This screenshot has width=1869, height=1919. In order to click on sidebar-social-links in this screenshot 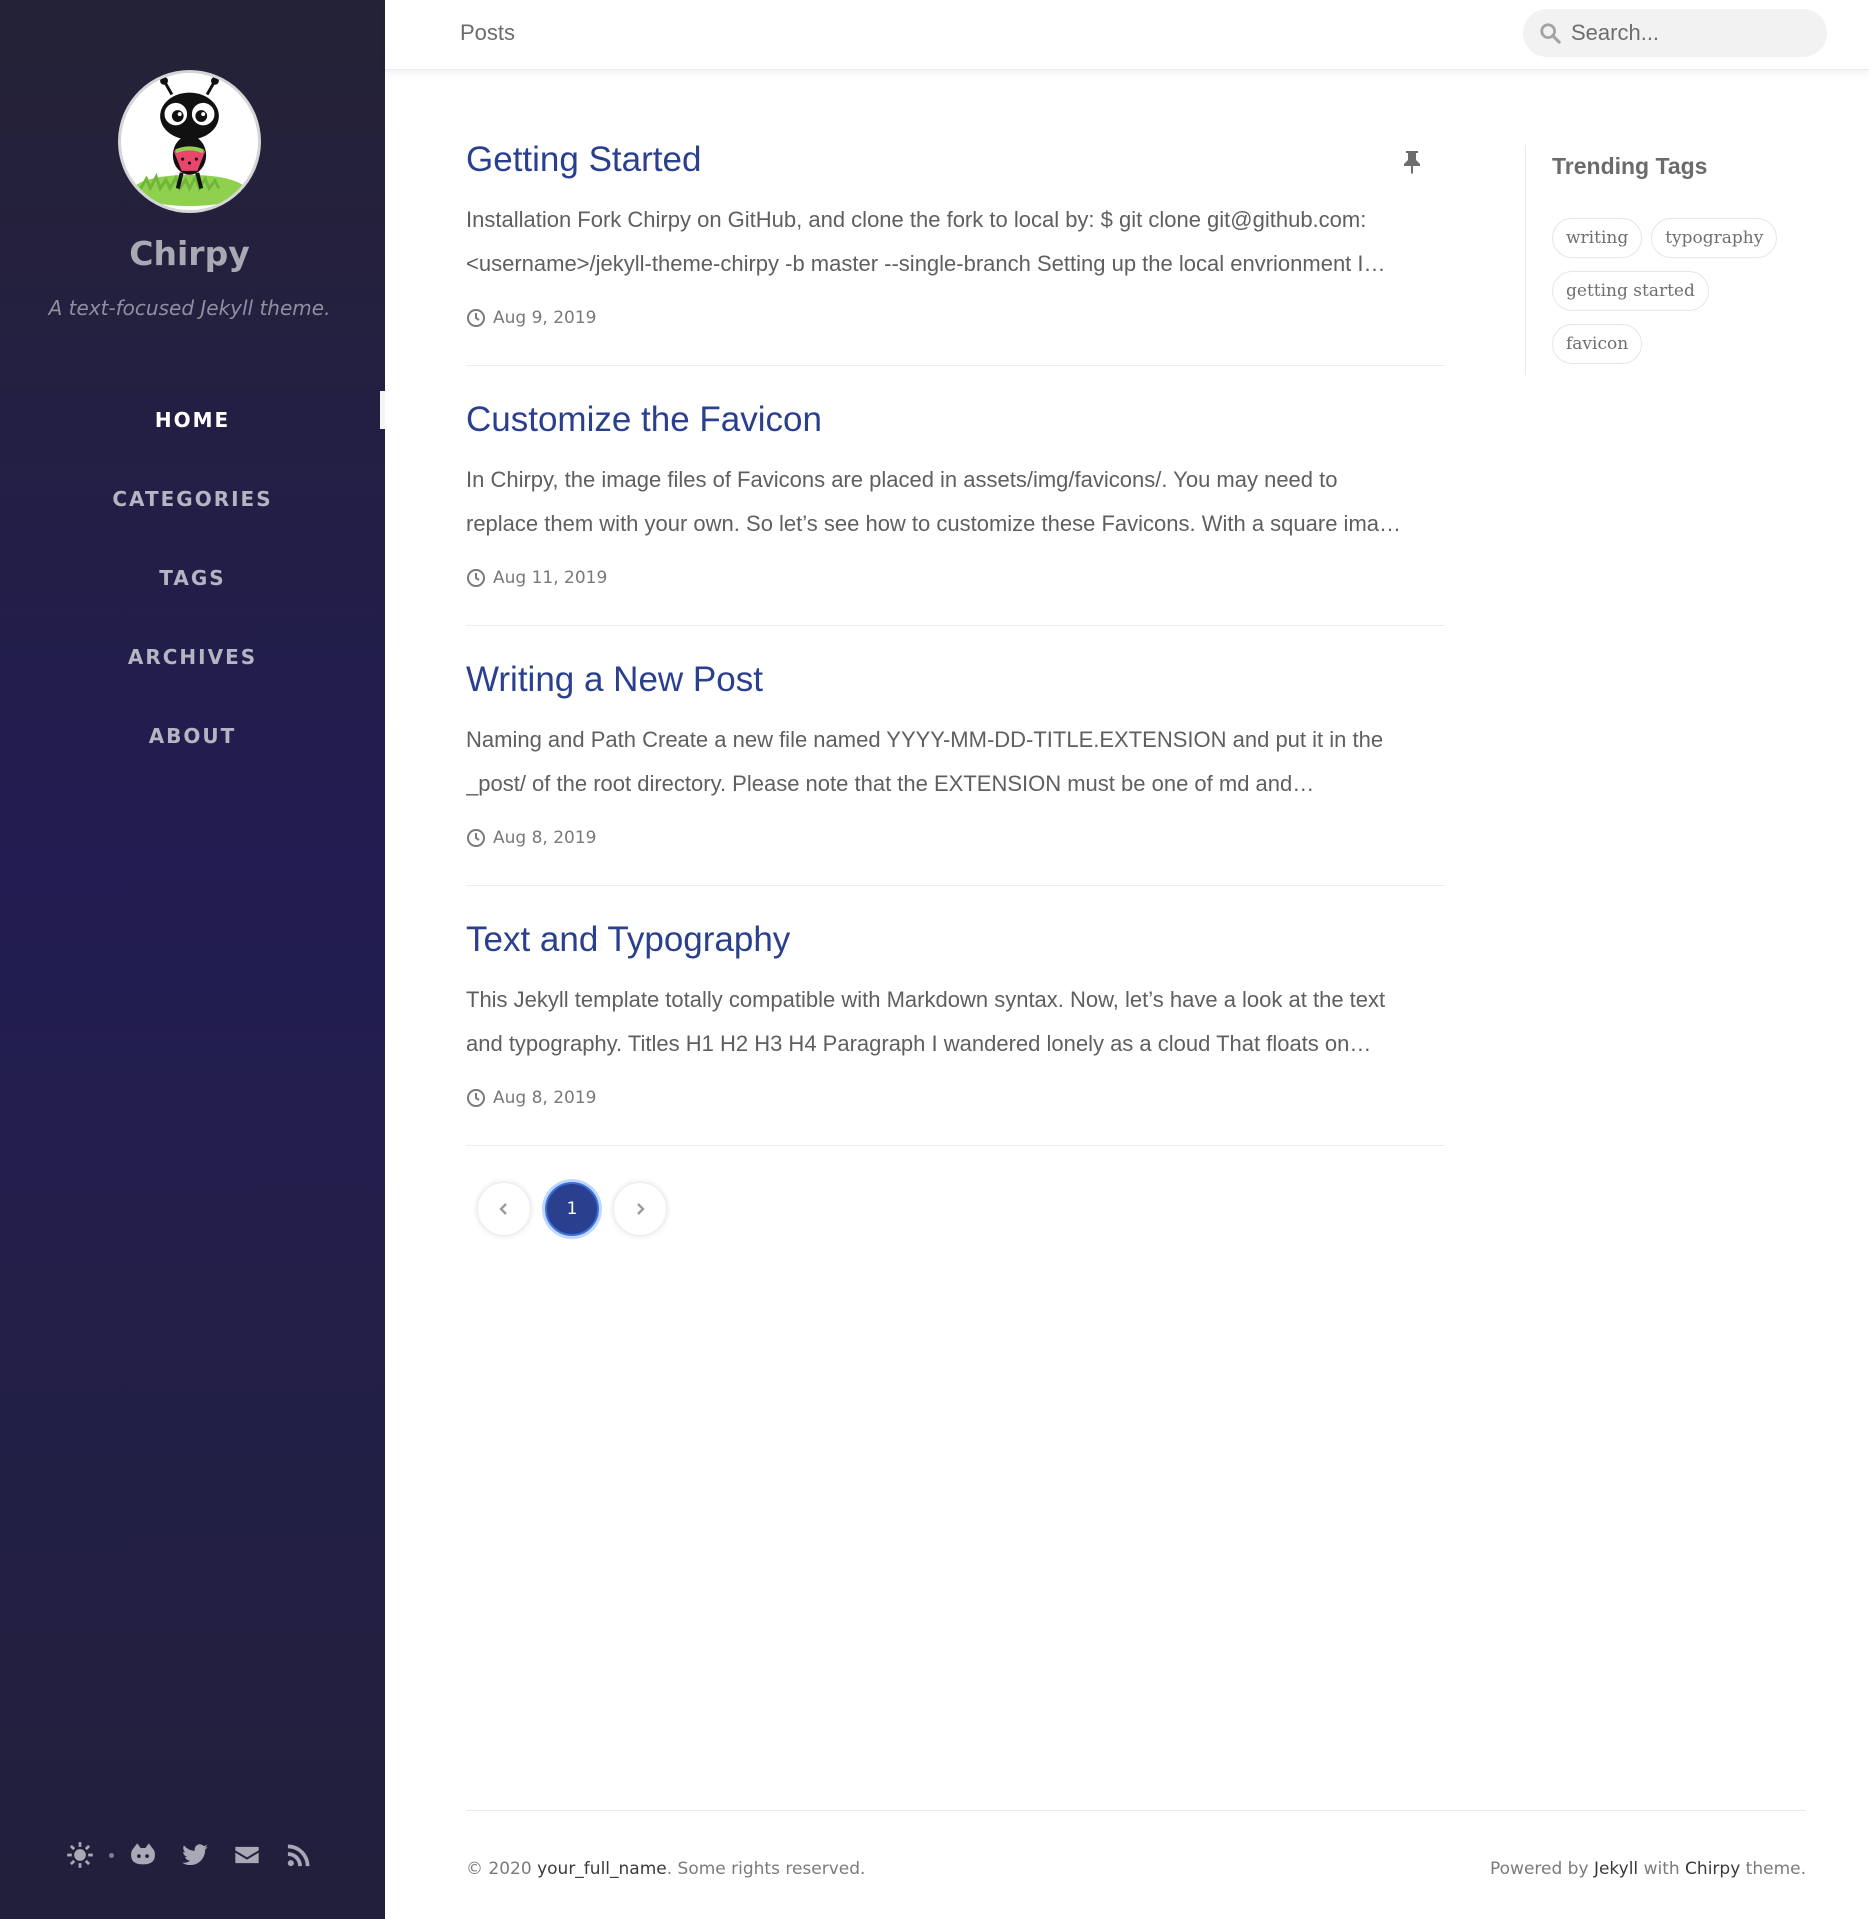, I will do `click(189, 1855)`.